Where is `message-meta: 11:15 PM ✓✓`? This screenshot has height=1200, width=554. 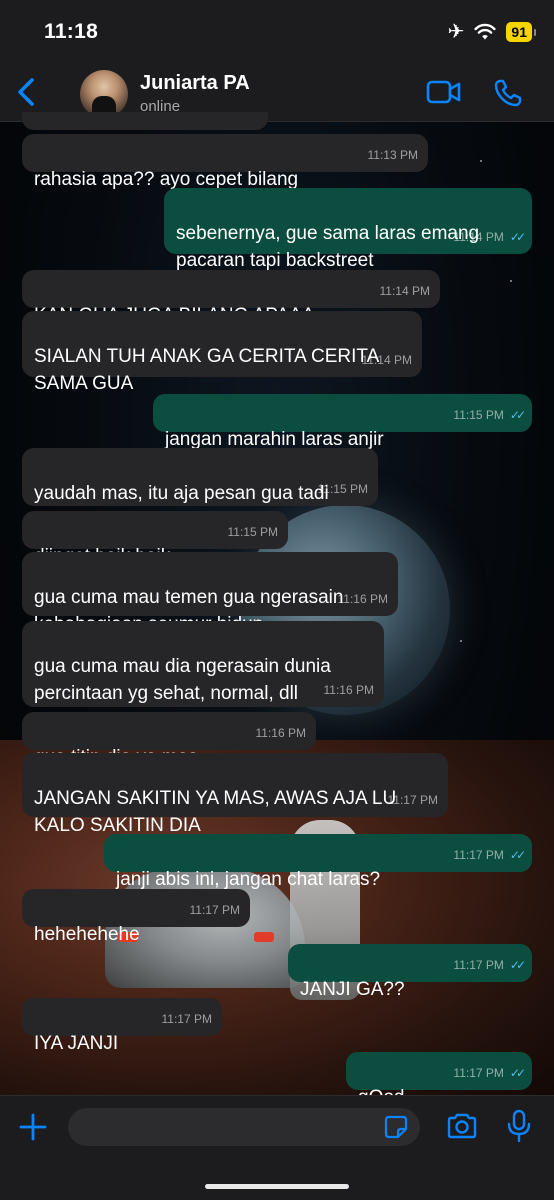
message-meta: 11:15 PM ✓✓ is located at coordinates (489, 415).